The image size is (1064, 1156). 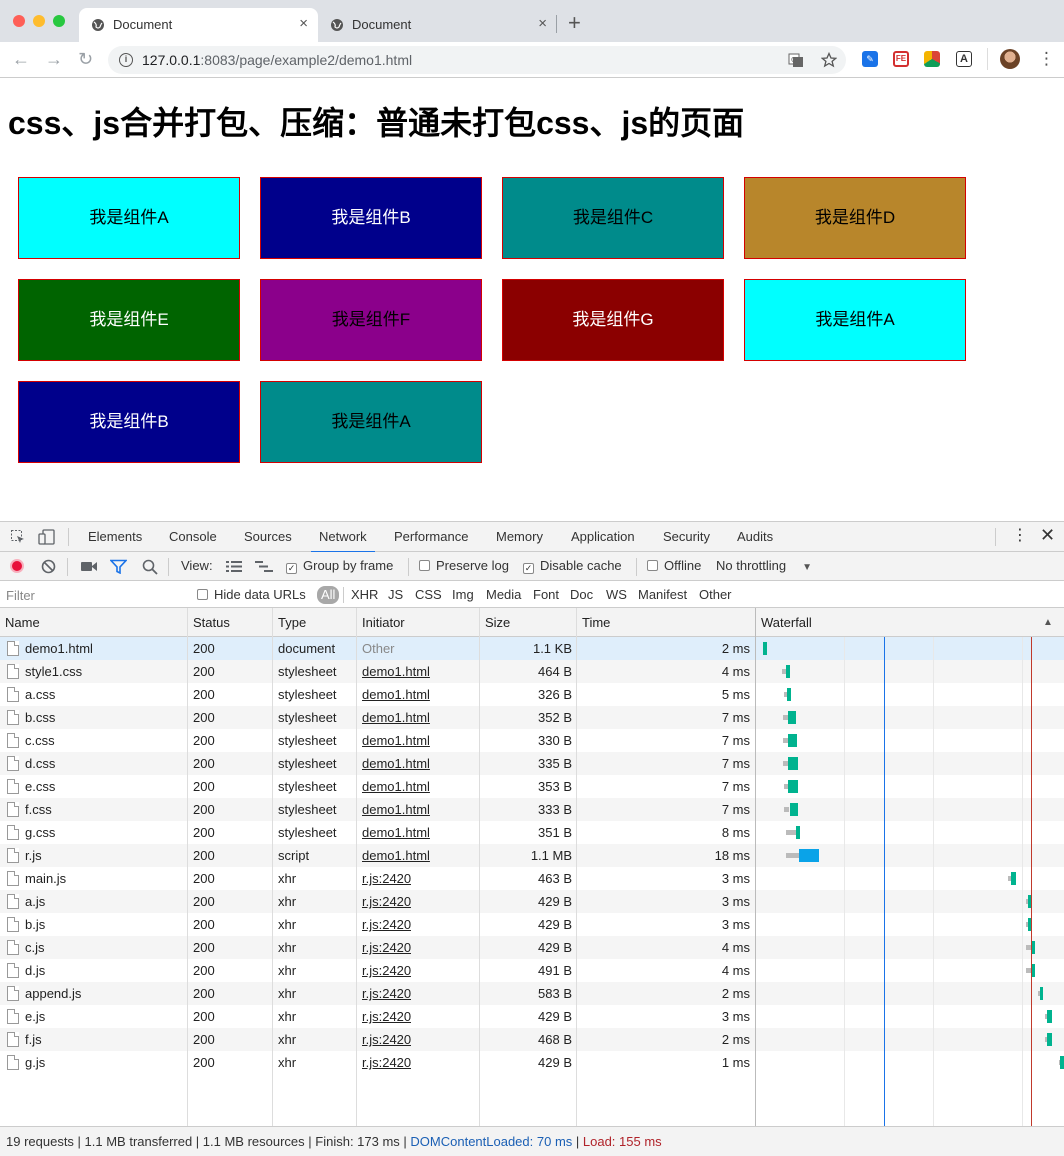 I want to click on column-type: Type, so click(x=292, y=622).